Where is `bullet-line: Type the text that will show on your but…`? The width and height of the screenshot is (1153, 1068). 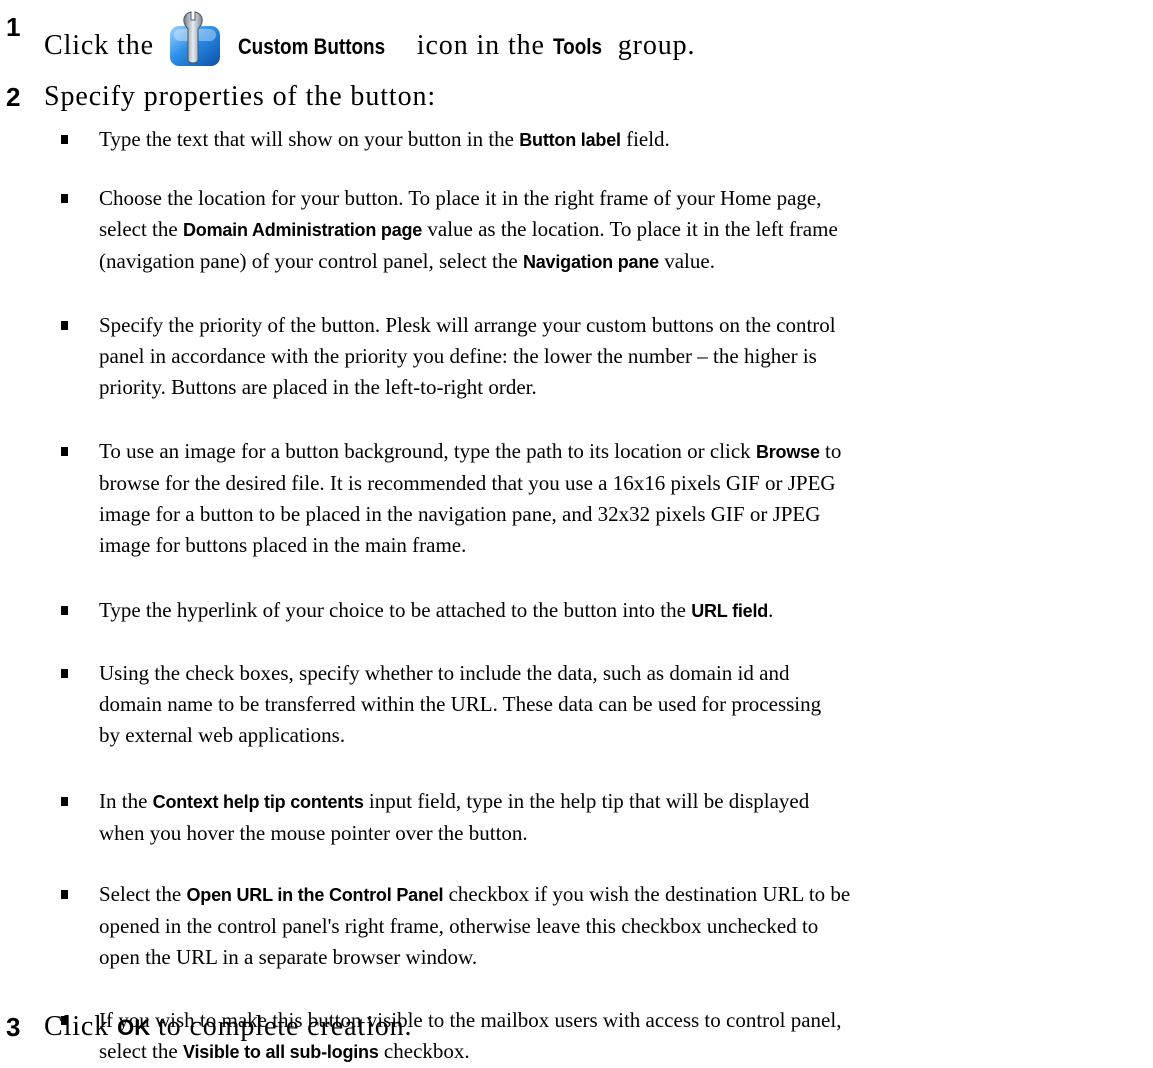 bullet-line: Type the text that will show on your but… is located at coordinates (384, 139).